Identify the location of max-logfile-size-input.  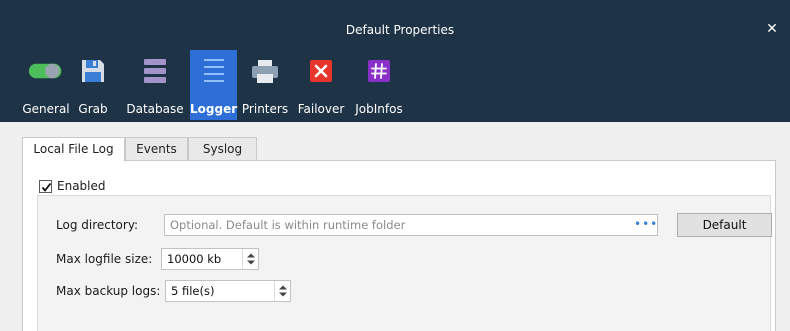
(202, 259).